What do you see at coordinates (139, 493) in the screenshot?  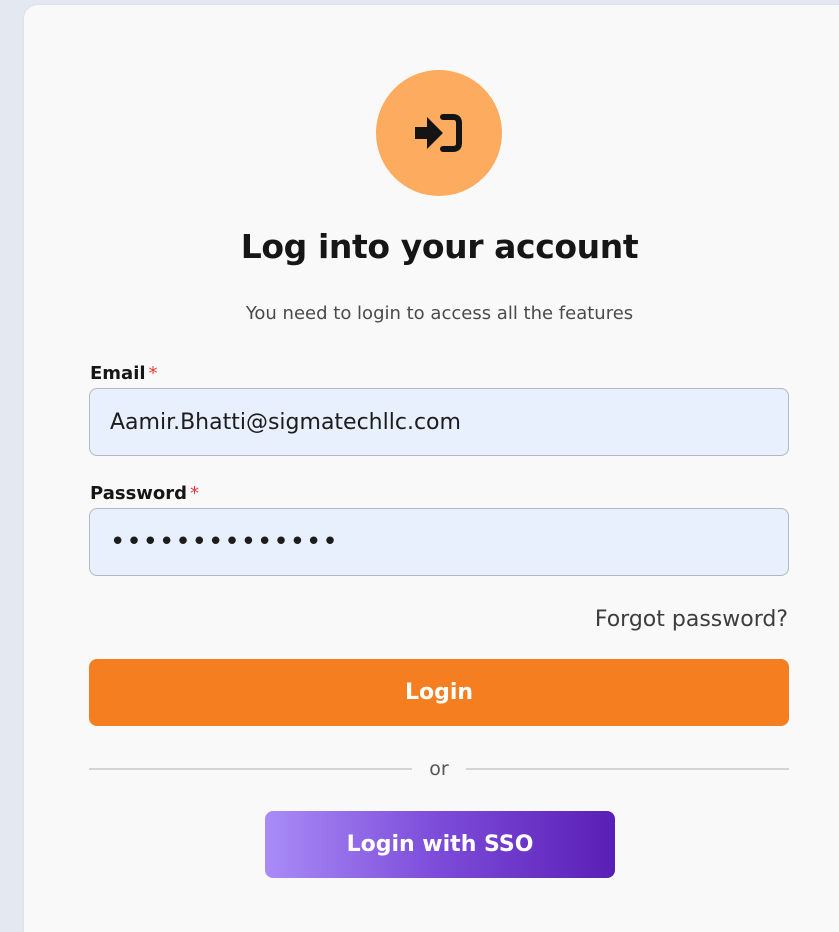 I see `password-label-text: Password` at bounding box center [139, 493].